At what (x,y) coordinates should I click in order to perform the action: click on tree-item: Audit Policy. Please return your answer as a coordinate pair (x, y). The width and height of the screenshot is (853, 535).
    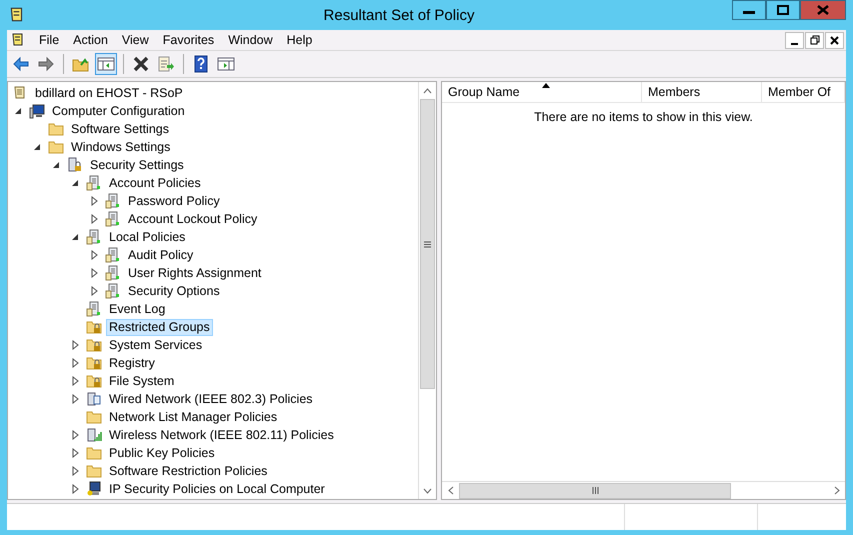
    Looking at the image, I should click on (160, 255).